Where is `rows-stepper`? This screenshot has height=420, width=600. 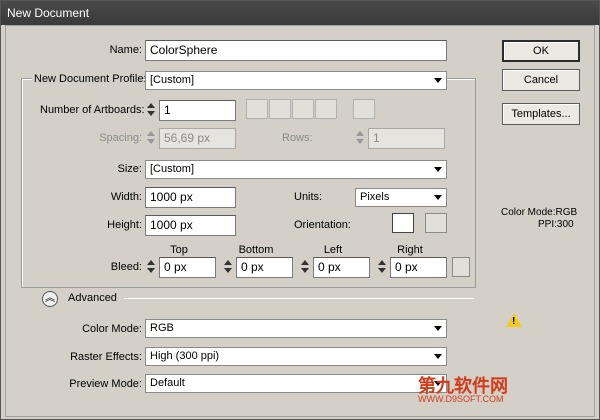 rows-stepper is located at coordinates (360, 137).